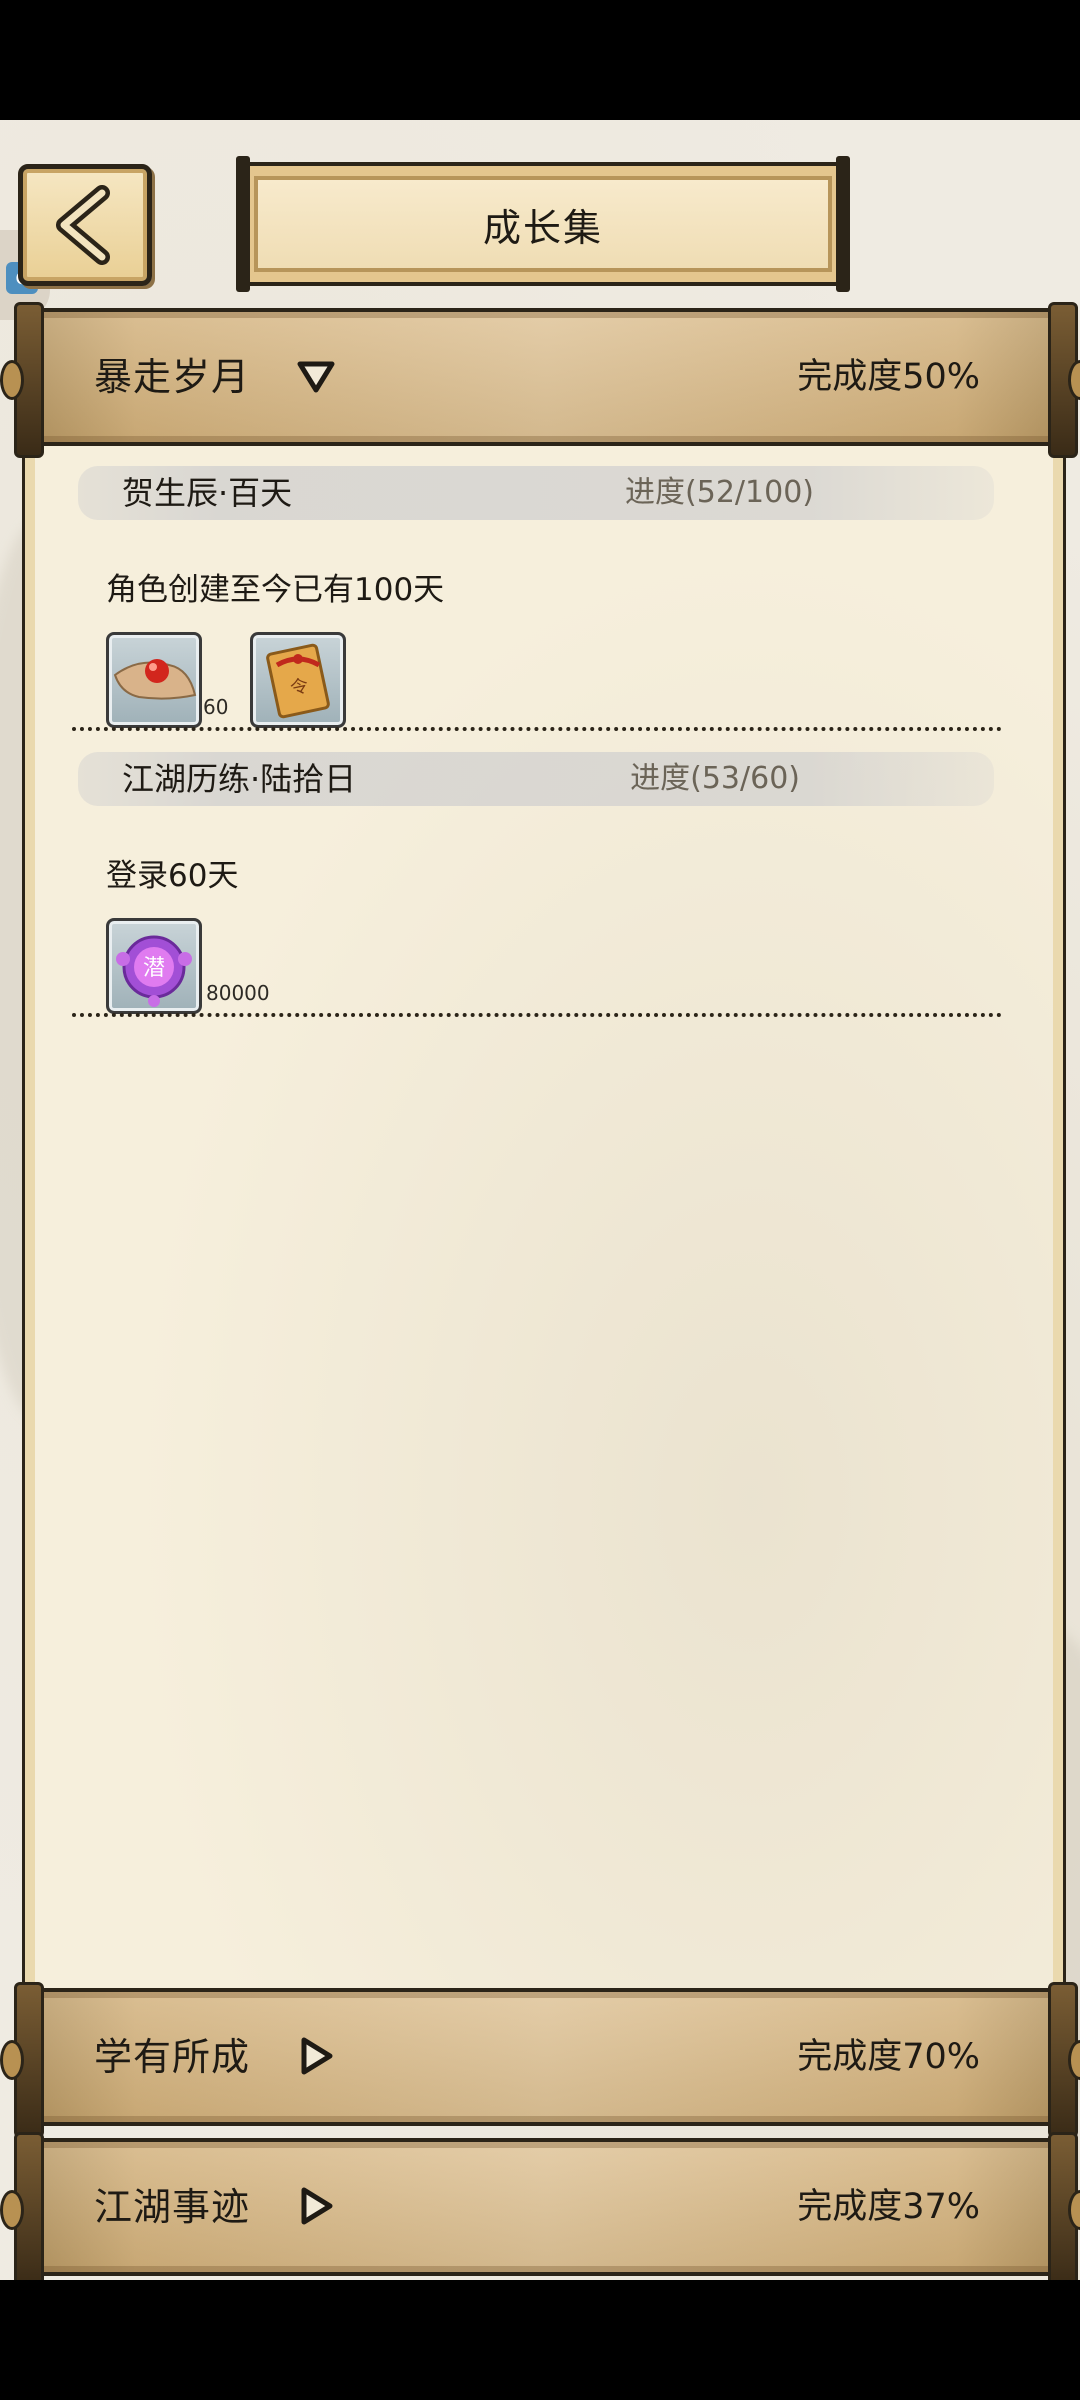  I want to click on category-bar-0: 暴走岁月 完成度50%, so click(540, 380).